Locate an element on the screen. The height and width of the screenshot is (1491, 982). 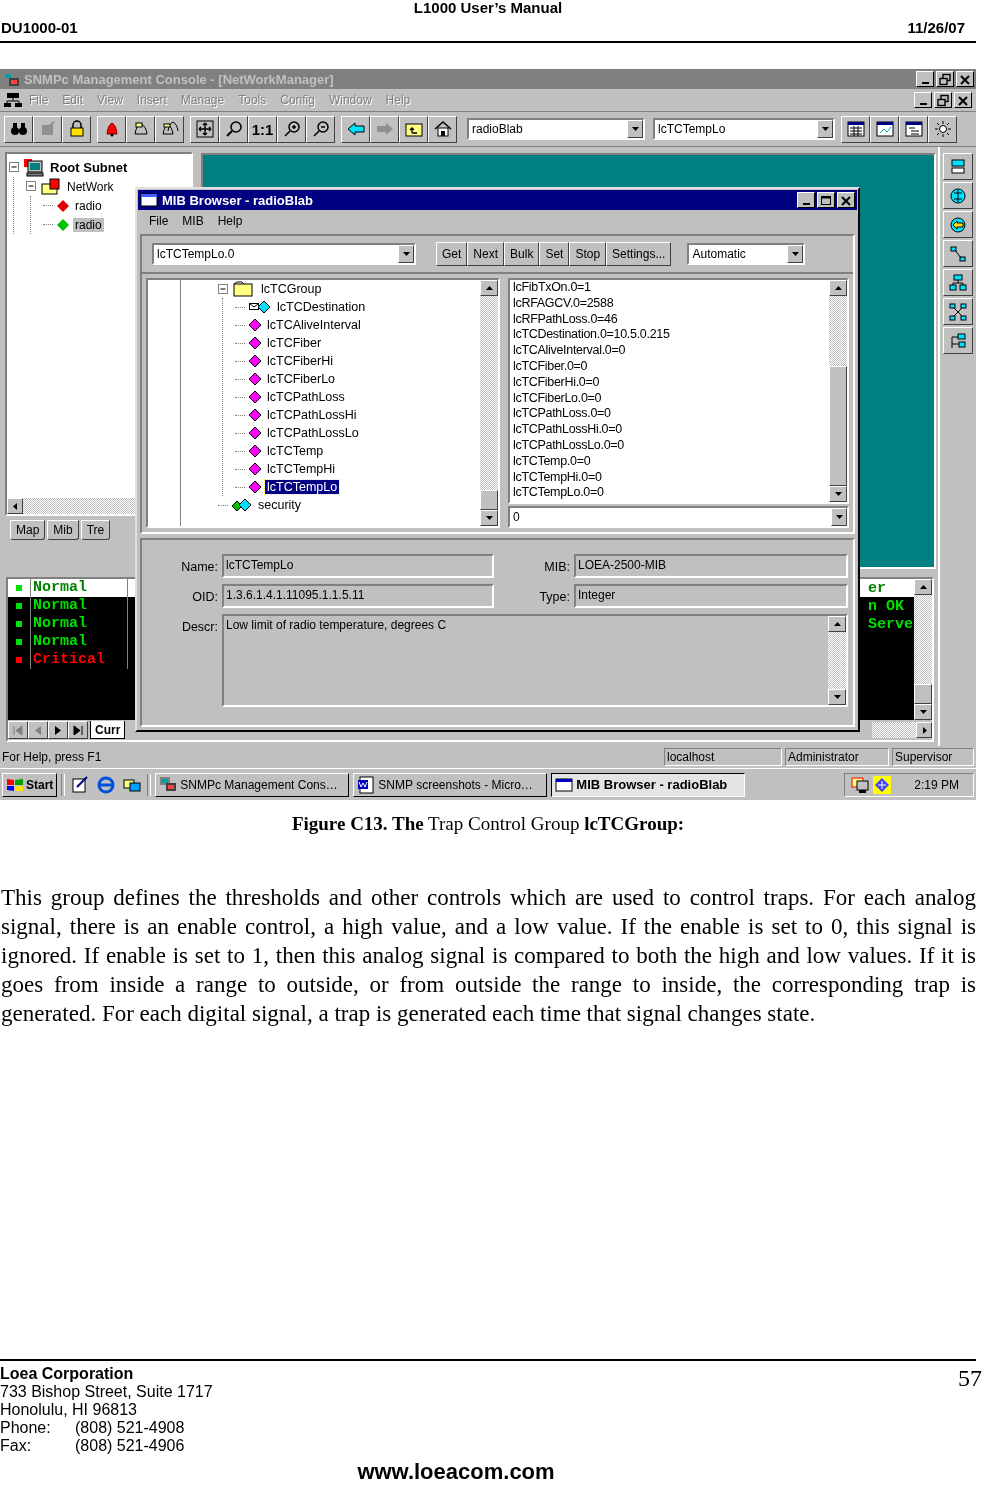
figure-caption: Figure C13. The Trap Control Group lcTCGroup: is located at coordinates (488, 824).